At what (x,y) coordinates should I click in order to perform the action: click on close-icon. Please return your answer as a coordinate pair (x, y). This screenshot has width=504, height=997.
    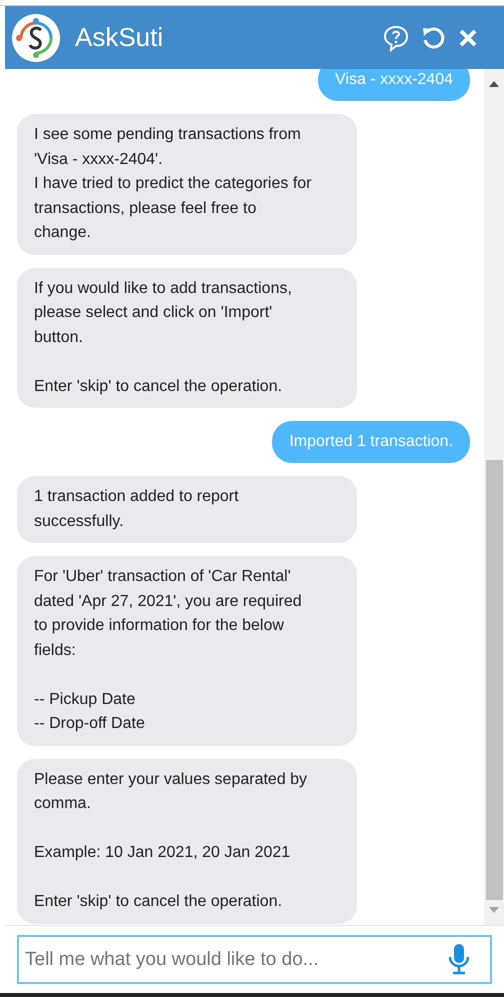
    Looking at the image, I should click on (468, 38).